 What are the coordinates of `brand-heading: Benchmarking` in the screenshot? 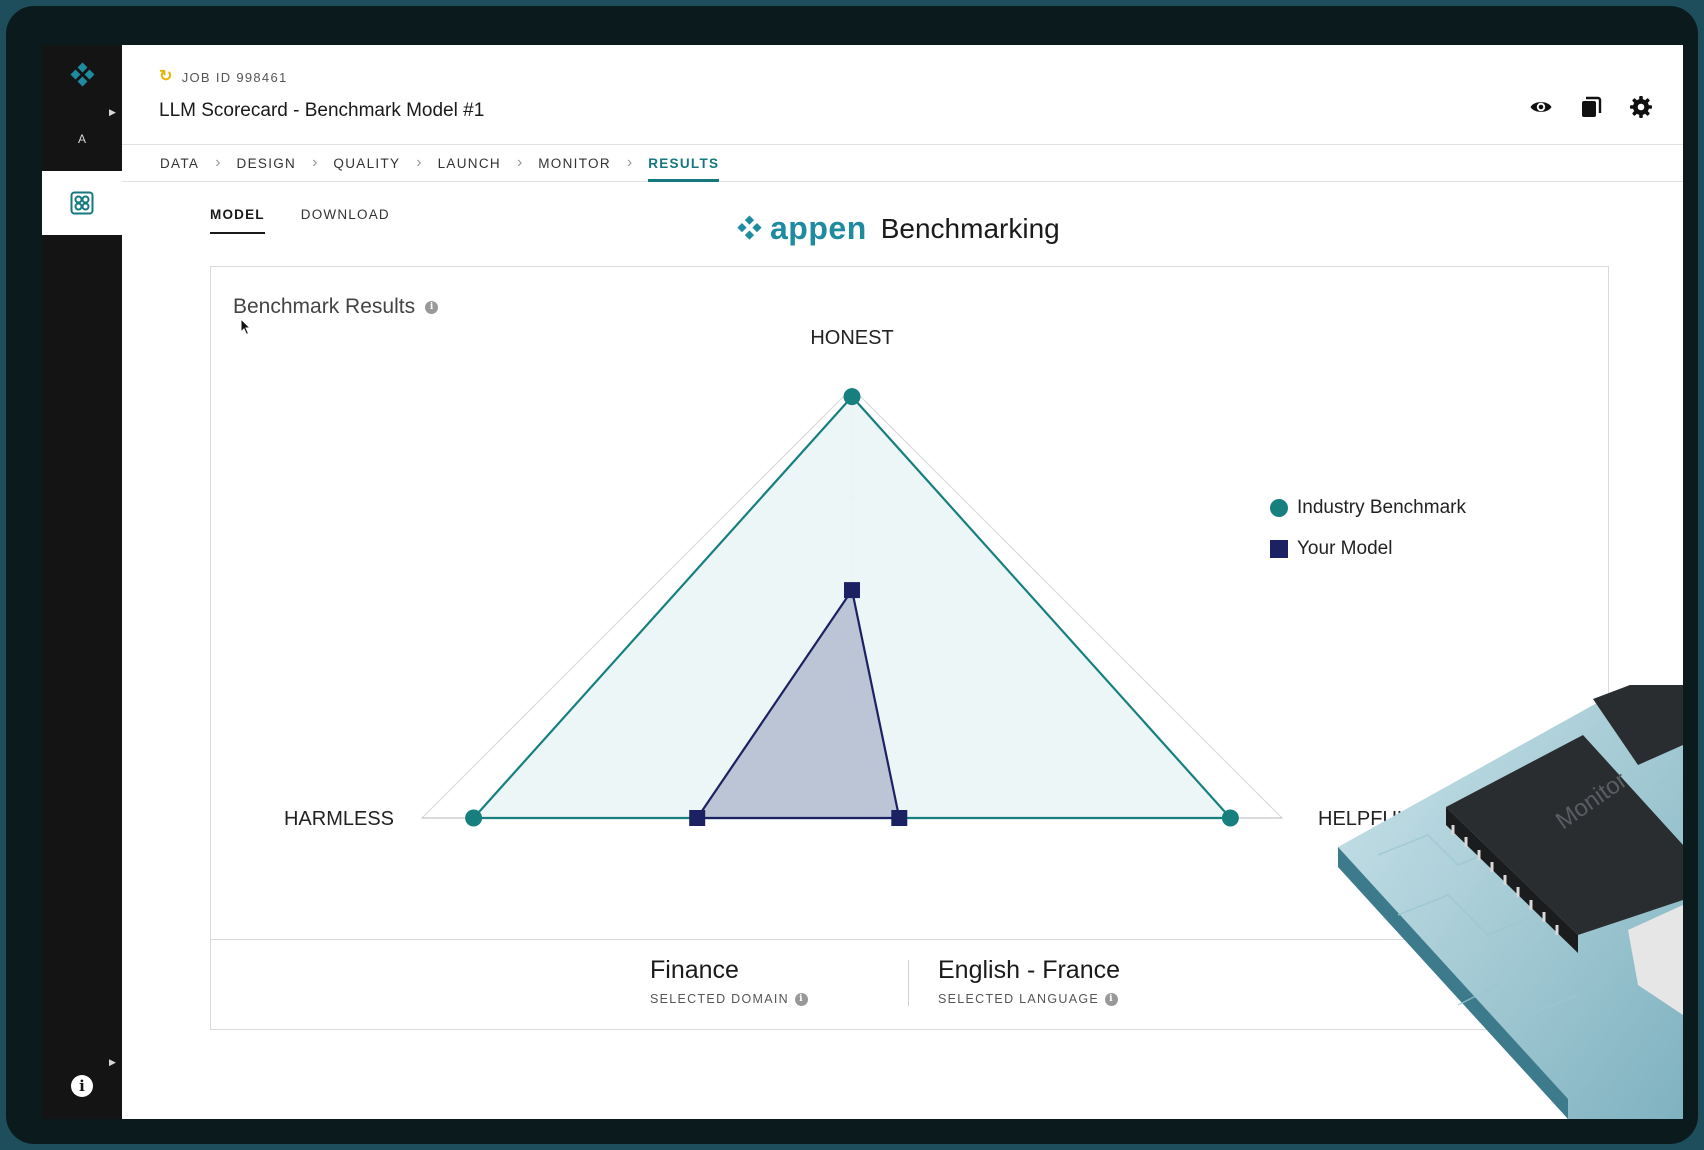 It's located at (970, 228).